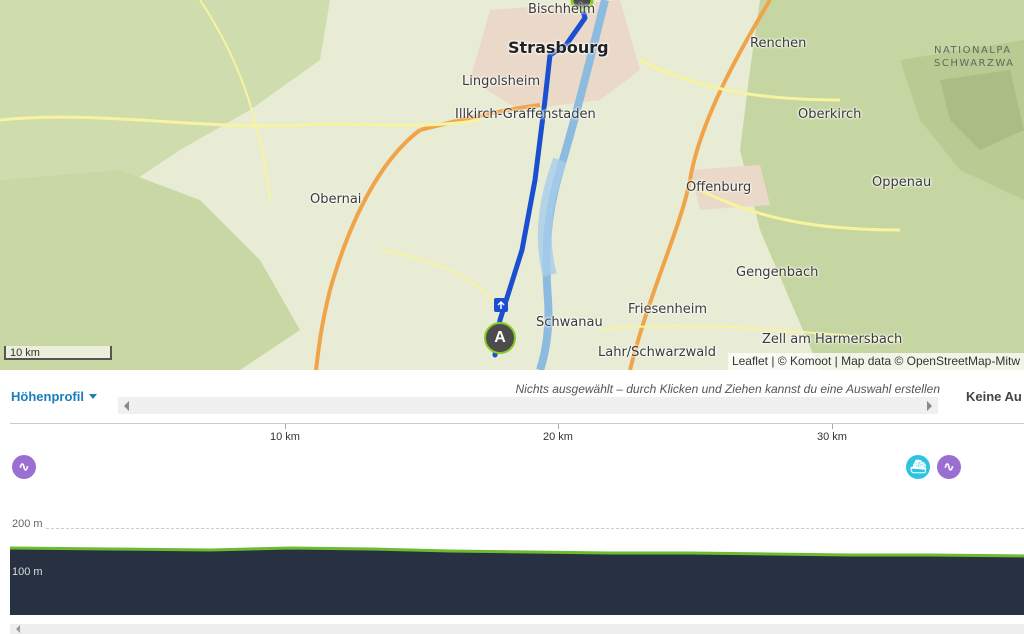 This screenshot has height=634, width=1024. I want to click on place-label: Schwanau, so click(569, 322).